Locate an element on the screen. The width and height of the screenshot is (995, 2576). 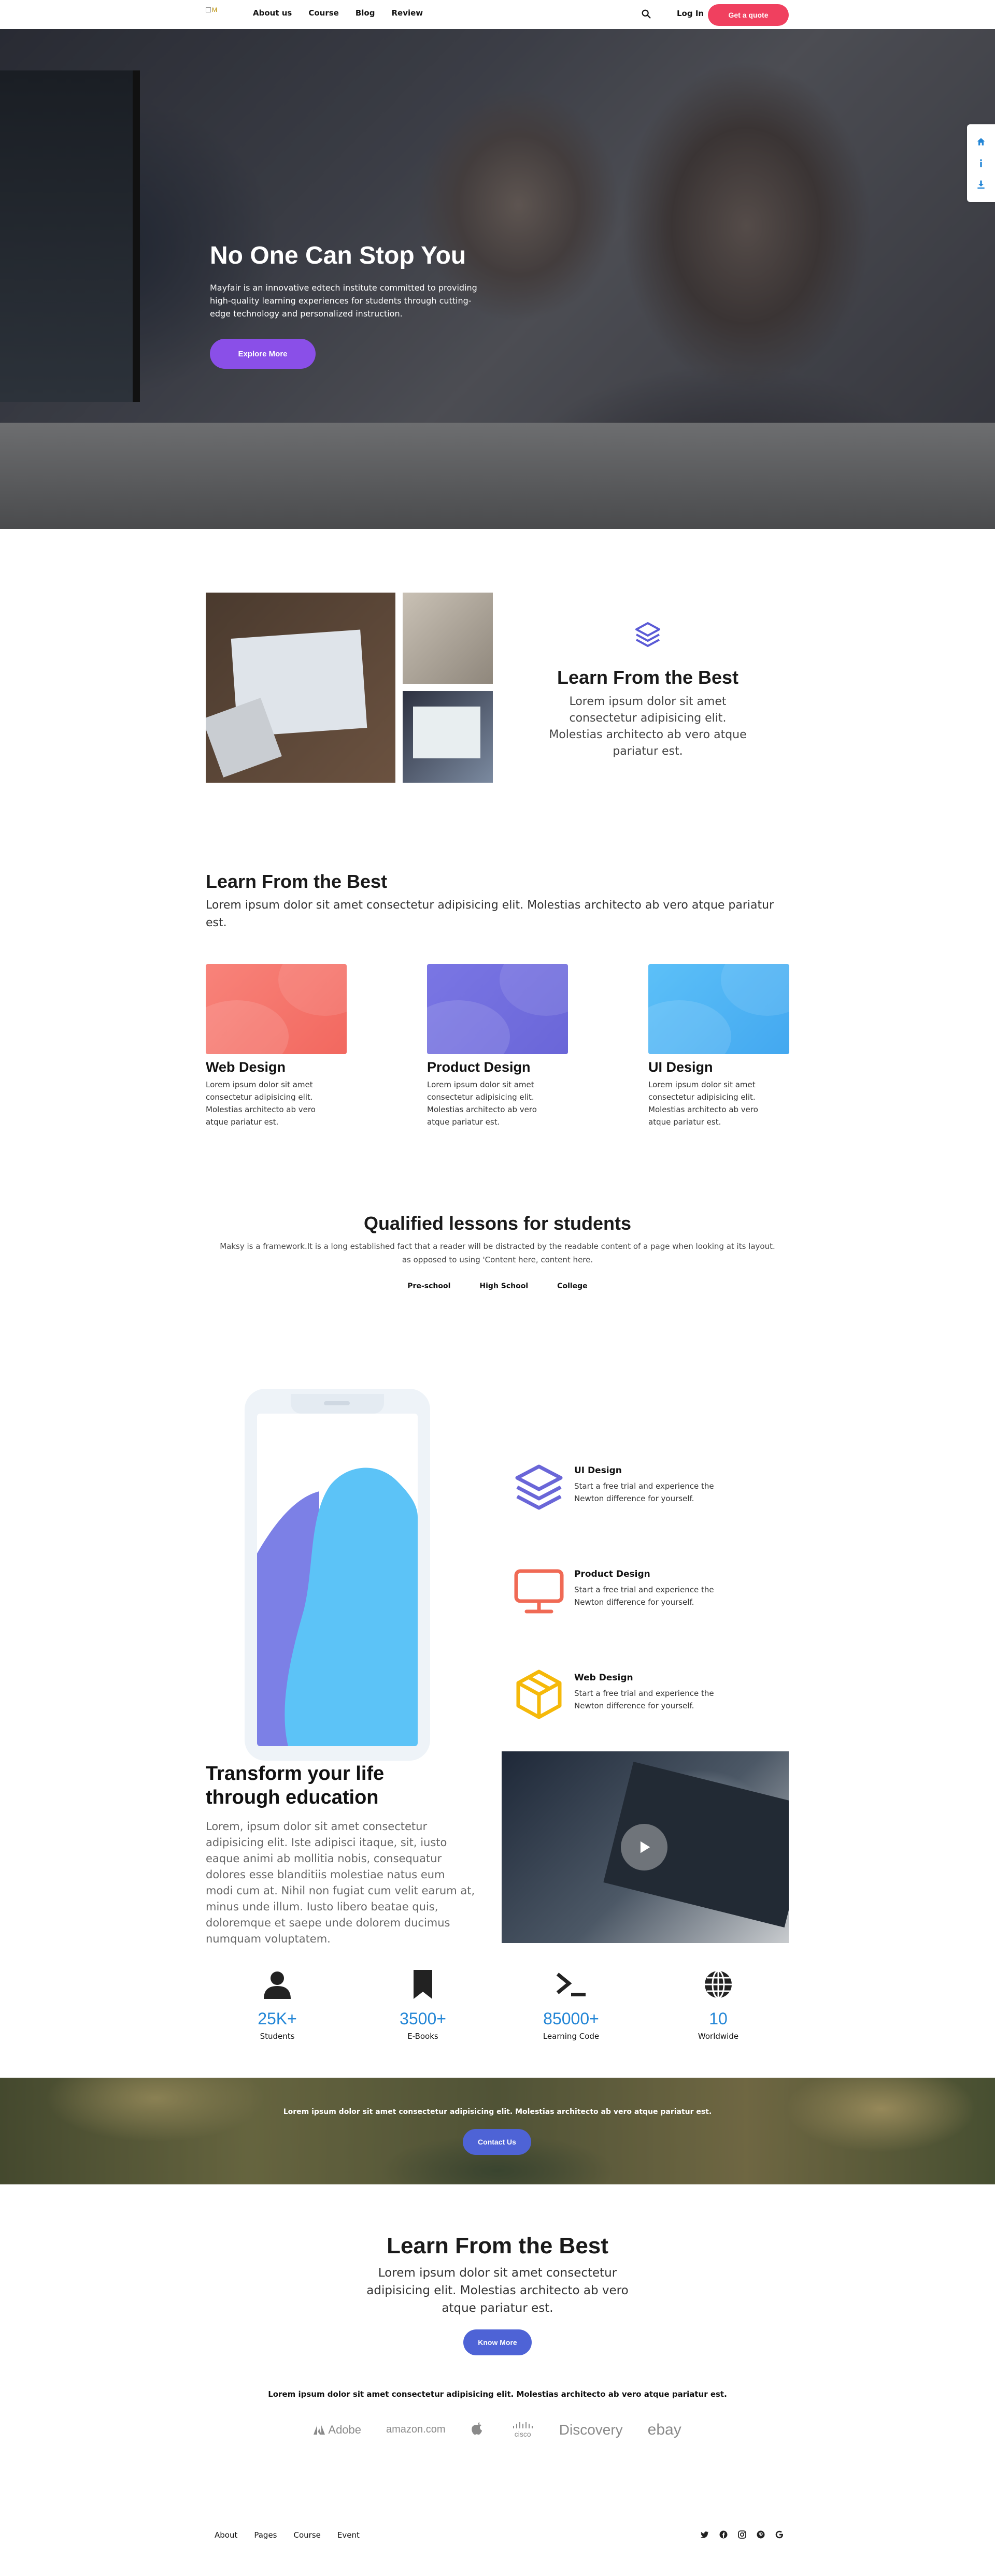
video-thumbnail is located at coordinates (645, 1847).